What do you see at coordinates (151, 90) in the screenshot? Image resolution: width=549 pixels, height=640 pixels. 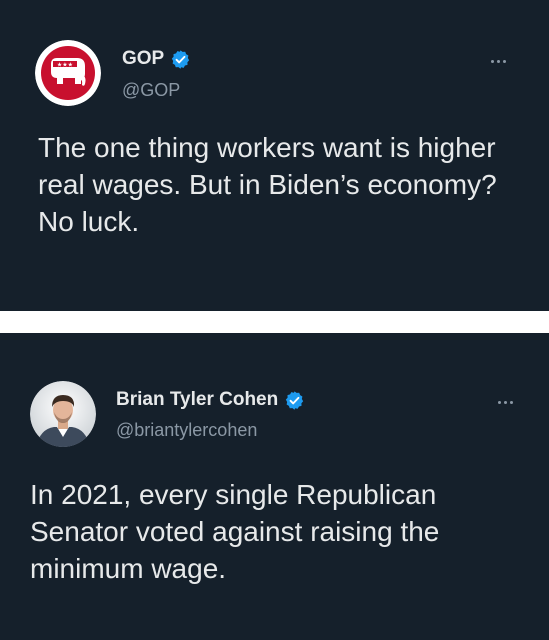 I see `handle: @GOP` at bounding box center [151, 90].